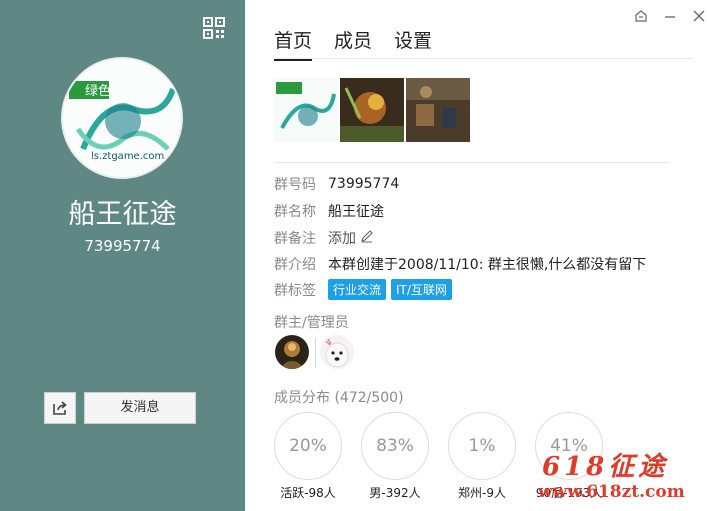  I want to click on stat-label-male: 男-392人, so click(395, 493).